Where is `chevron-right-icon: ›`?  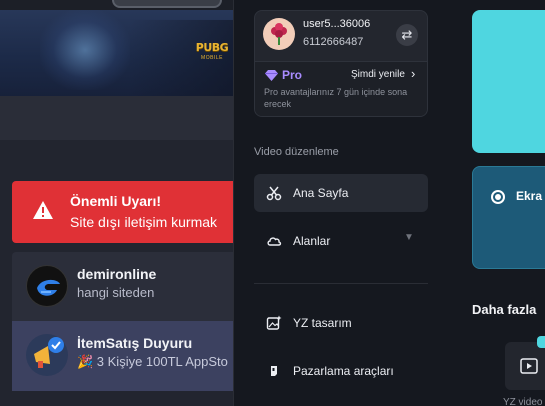 chevron-right-icon: › is located at coordinates (413, 73).